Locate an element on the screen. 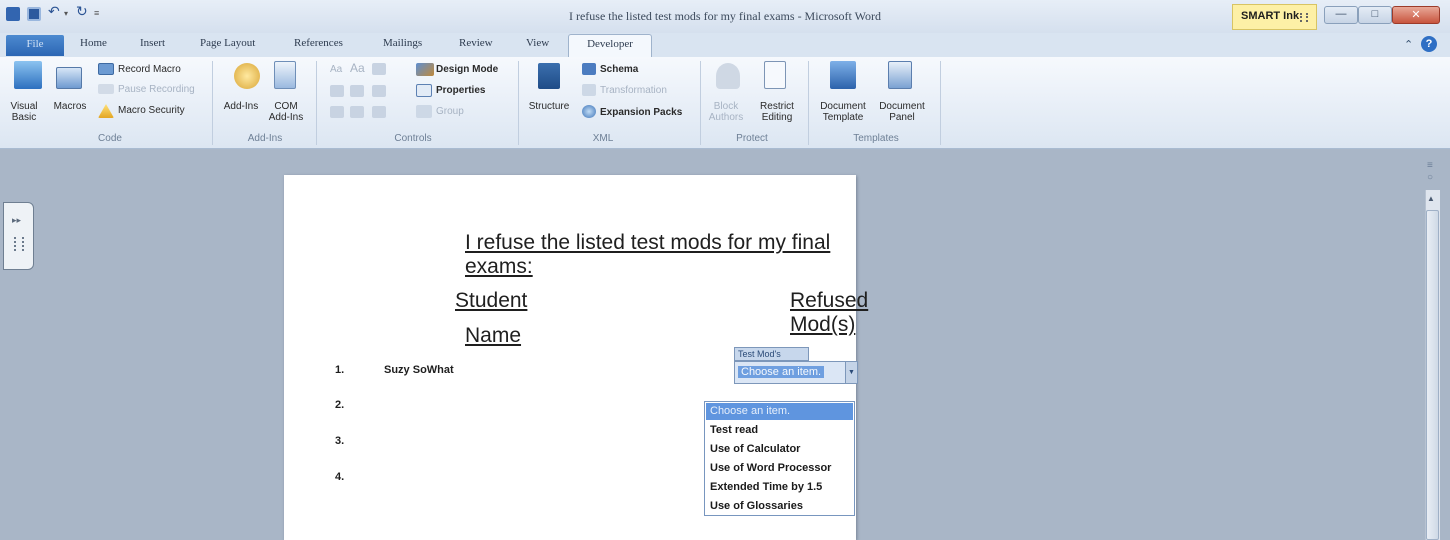  visual-basic-label-2: Basic is located at coordinates (24, 117).